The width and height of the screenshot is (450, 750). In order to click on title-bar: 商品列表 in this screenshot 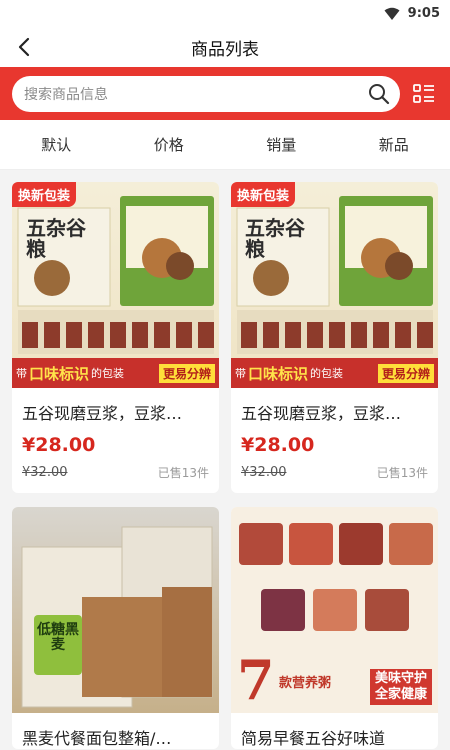, I will do `click(225, 47)`.